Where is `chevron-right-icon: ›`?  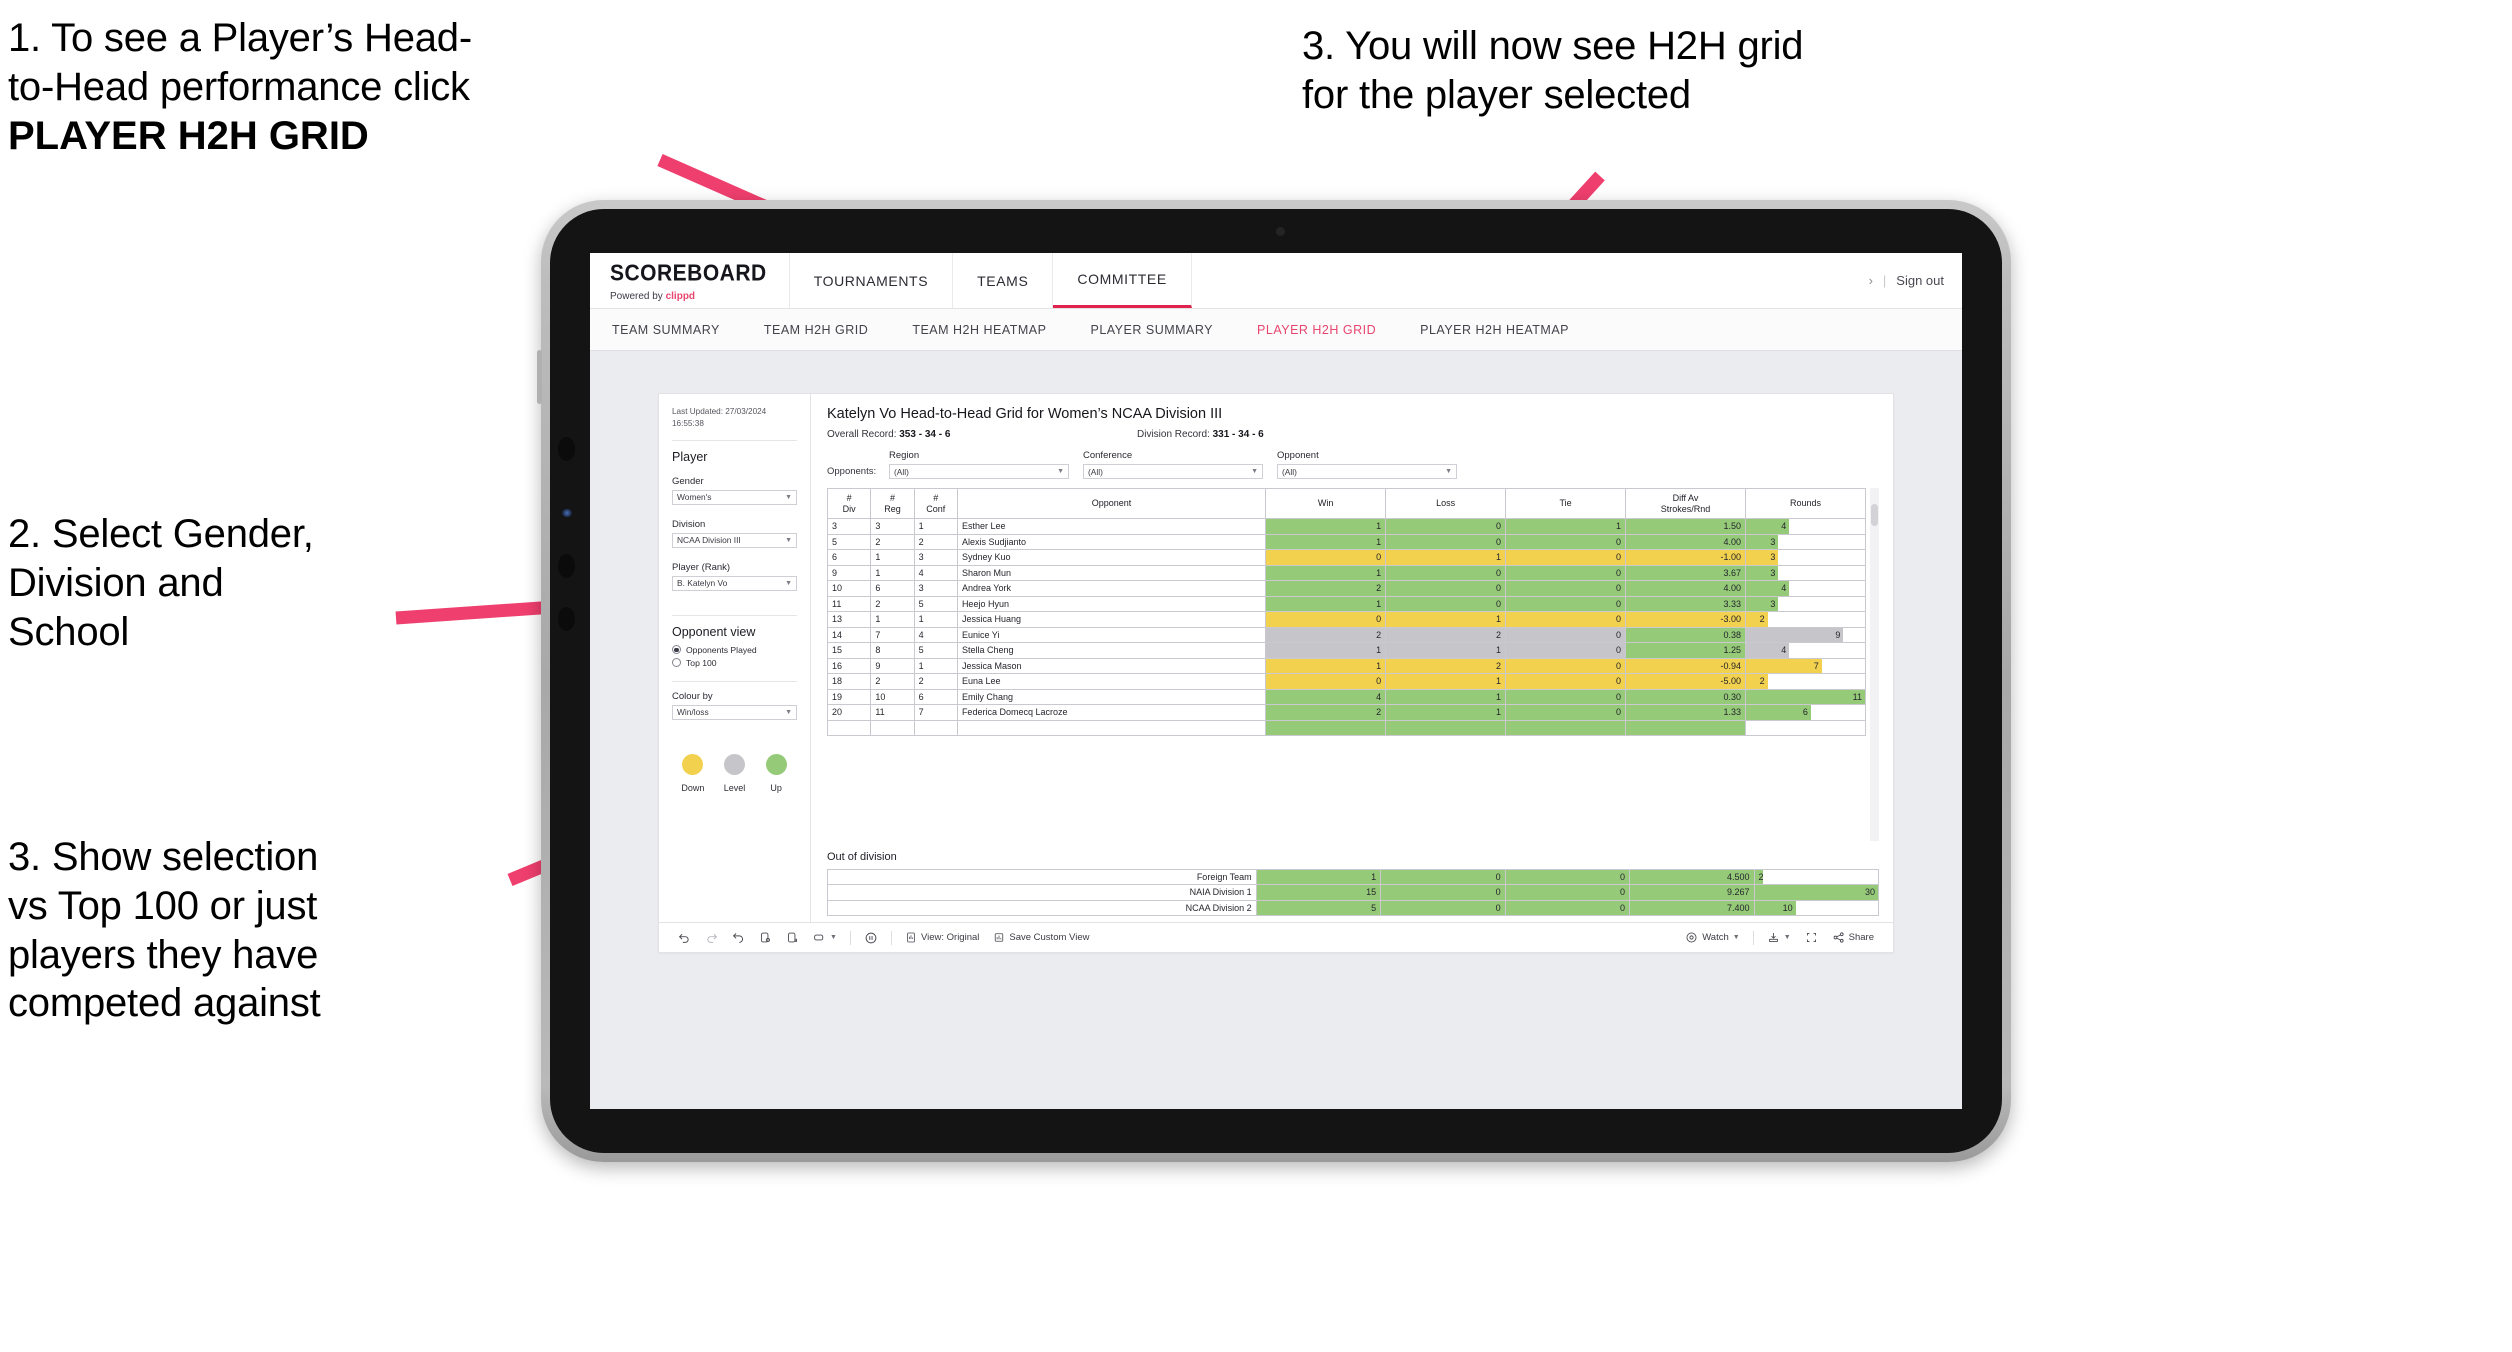 chevron-right-icon: › is located at coordinates (1871, 280).